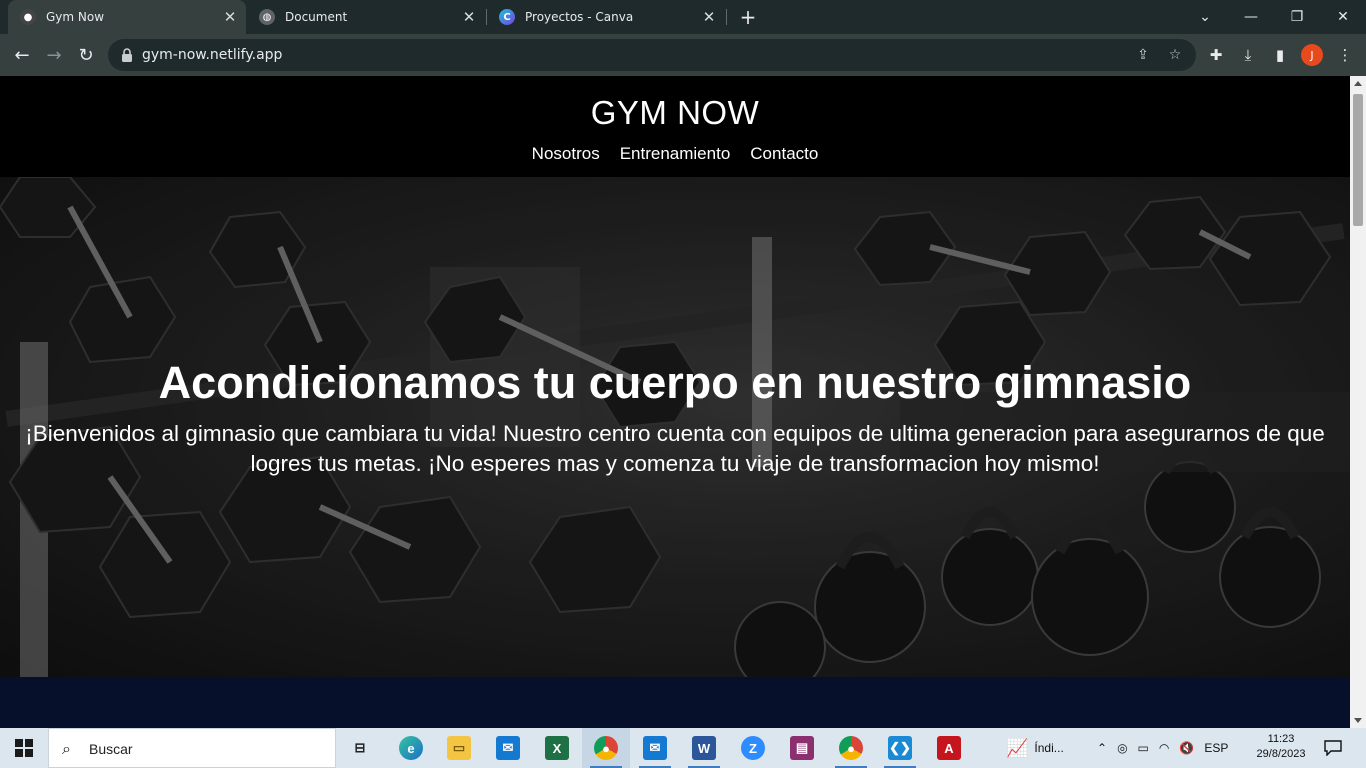 Image resolution: width=1366 pixels, height=768 pixels. What do you see at coordinates (1358, 83) in the screenshot?
I see `scroll-up-icon` at bounding box center [1358, 83].